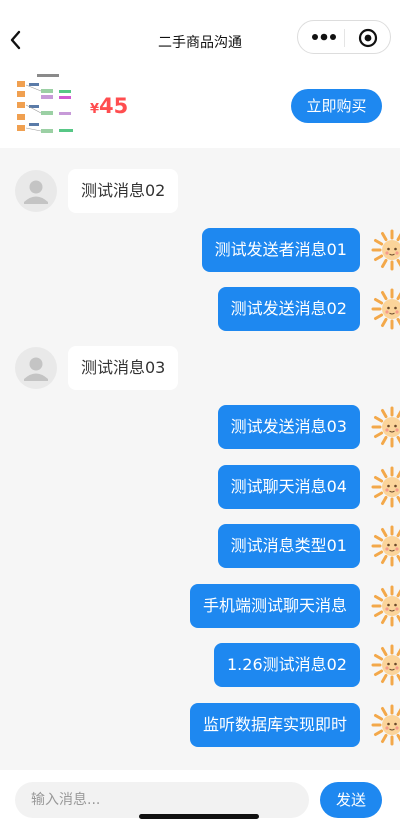  I want to click on close-mini-program-icon, so click(368, 38).